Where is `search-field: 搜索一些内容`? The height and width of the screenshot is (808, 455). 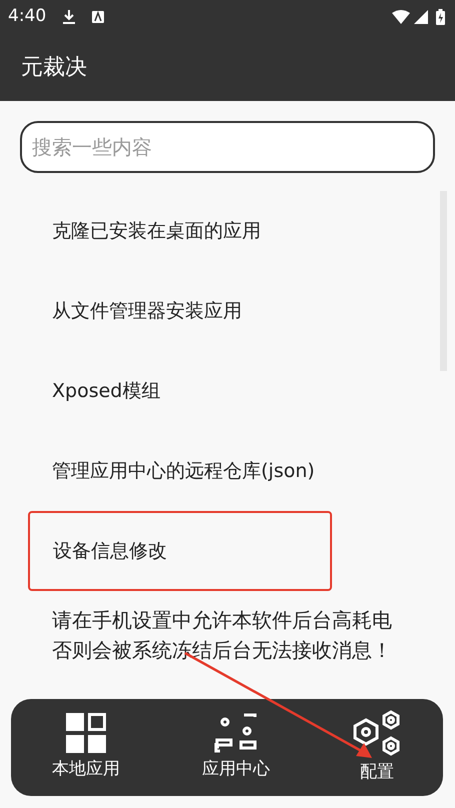
search-field: 搜索一些内容 is located at coordinates (227, 147).